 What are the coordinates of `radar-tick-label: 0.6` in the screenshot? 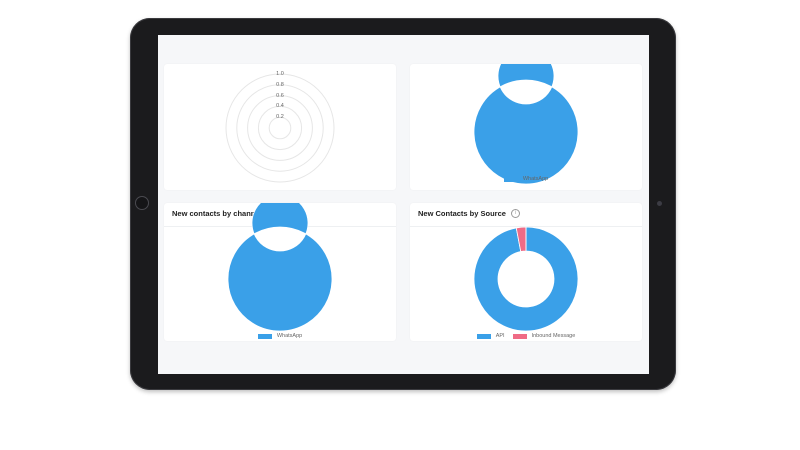 It's located at (280, 95).